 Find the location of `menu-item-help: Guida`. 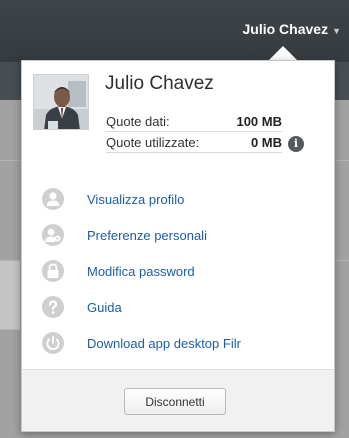

menu-item-help: Guida is located at coordinates (182, 307).